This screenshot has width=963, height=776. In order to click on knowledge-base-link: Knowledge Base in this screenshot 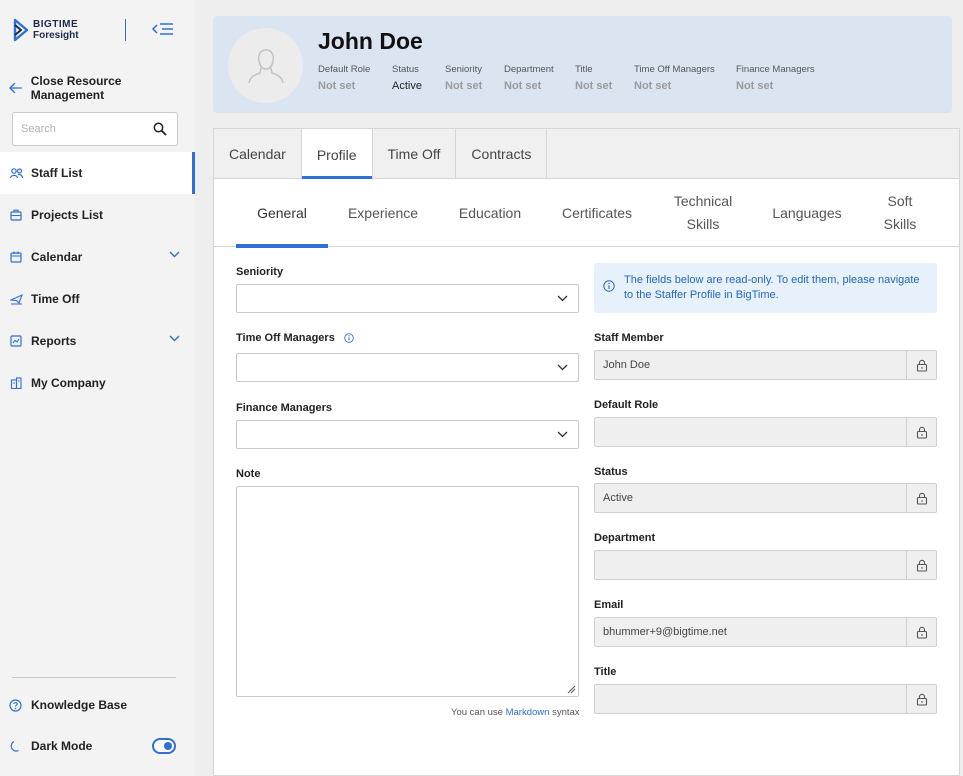, I will do `click(68, 705)`.